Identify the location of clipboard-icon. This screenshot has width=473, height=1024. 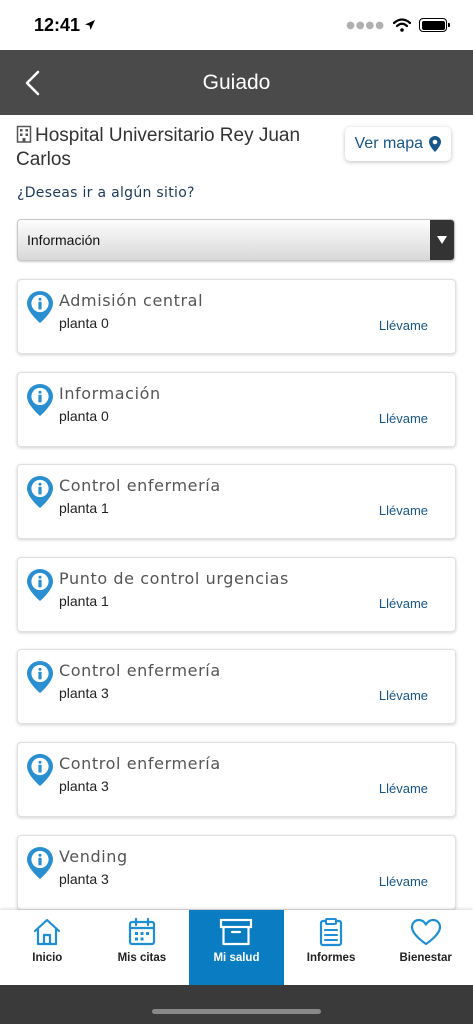
(331, 932).